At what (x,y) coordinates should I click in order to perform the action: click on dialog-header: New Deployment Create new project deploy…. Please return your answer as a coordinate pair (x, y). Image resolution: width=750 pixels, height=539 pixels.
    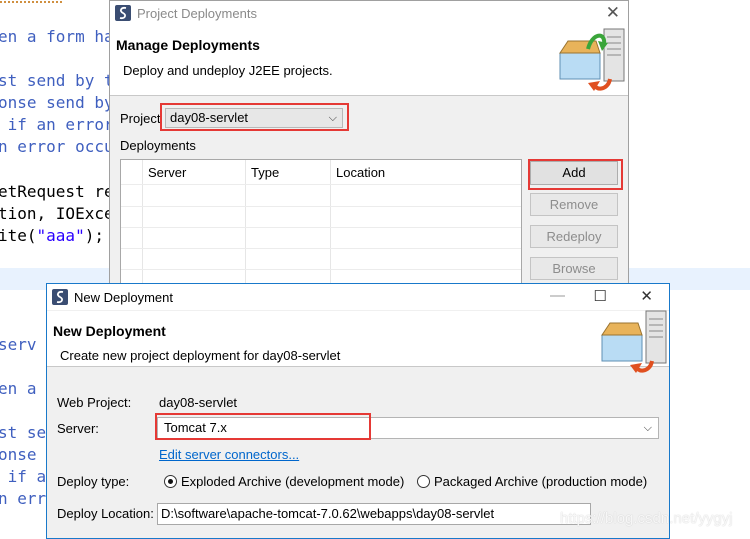
    Looking at the image, I should click on (358, 341).